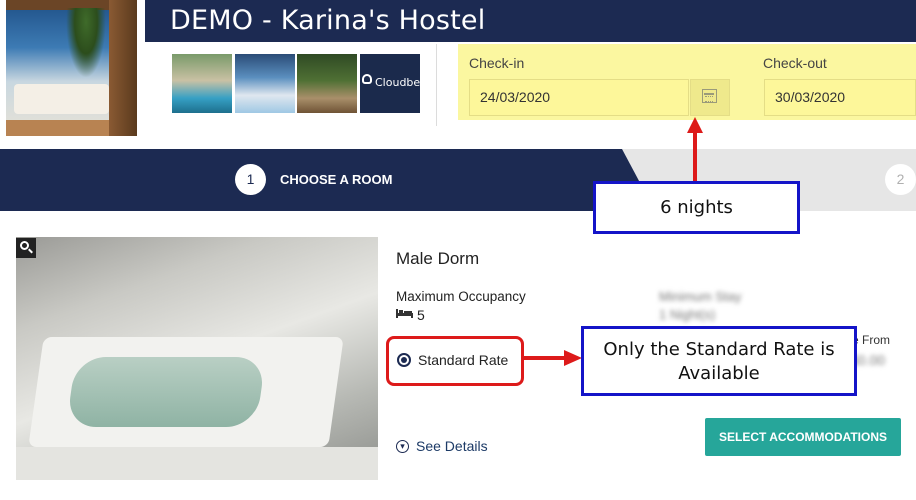  What do you see at coordinates (438, 258) in the screenshot?
I see `room-name: Male Dorm` at bounding box center [438, 258].